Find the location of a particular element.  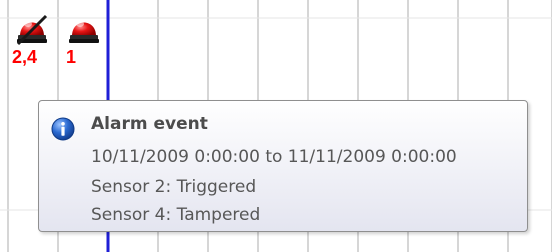

tooltip-date-range: 10/11/2009 0:00:00 to 11/11/2009 0:00:00 is located at coordinates (274, 157).